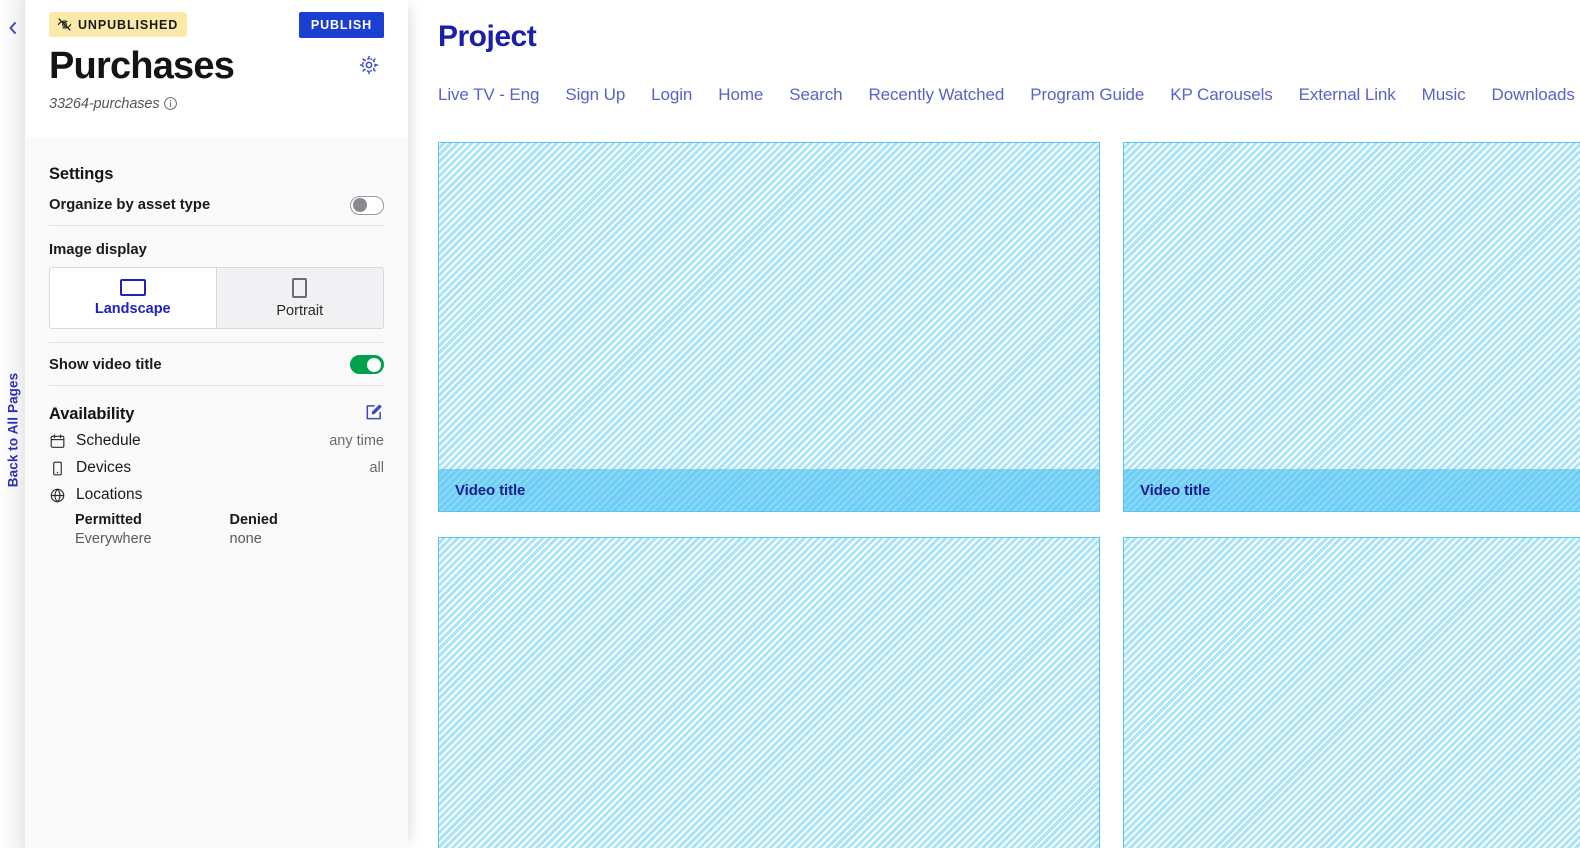 This screenshot has width=1580, height=848. I want to click on collapse-panel-button, so click(13, 28).